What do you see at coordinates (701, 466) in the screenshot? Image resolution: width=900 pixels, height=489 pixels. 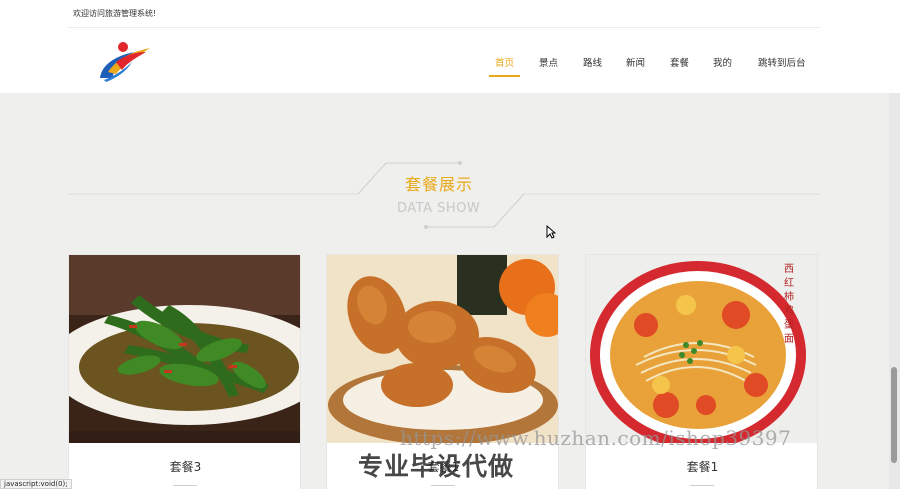 I see `card-title: 套餐1` at bounding box center [701, 466].